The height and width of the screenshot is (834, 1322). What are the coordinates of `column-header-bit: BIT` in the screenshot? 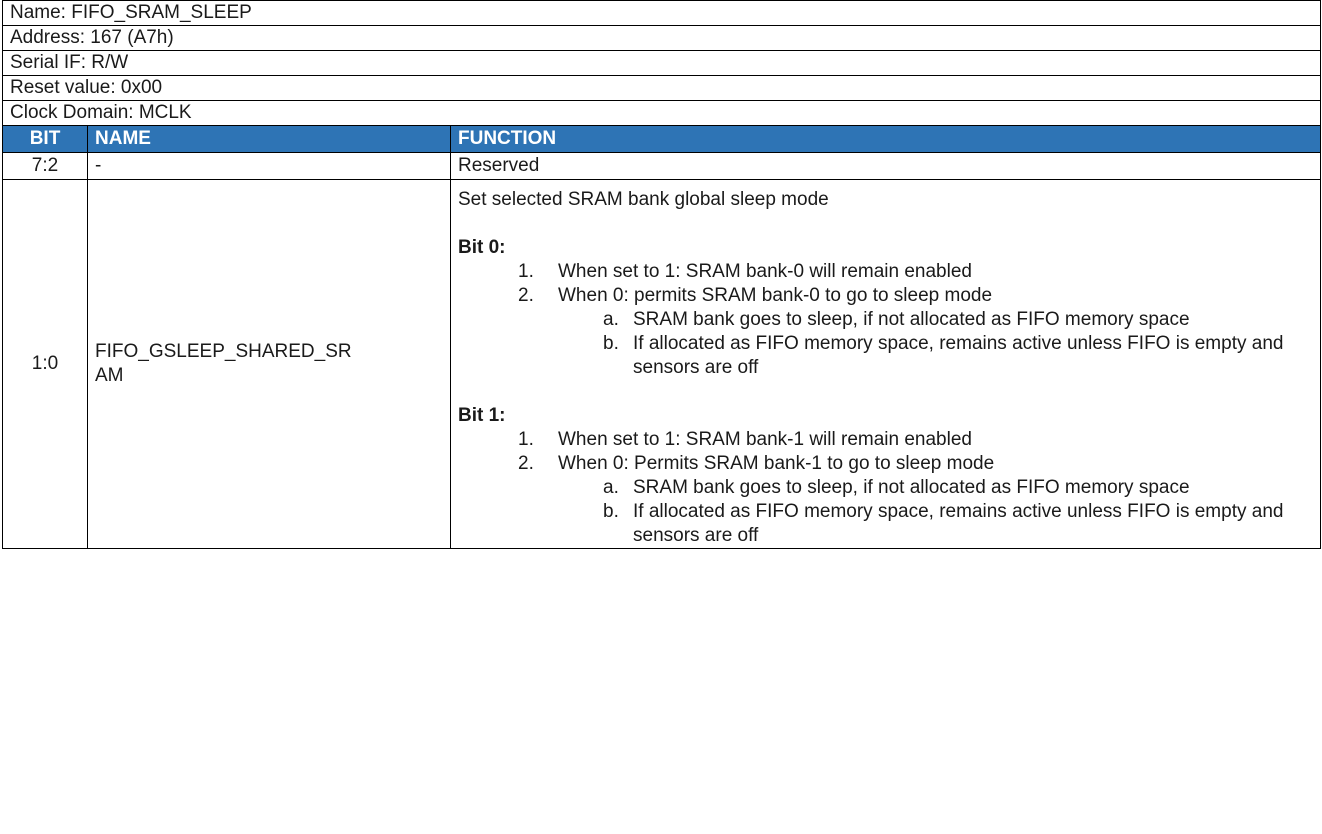 It's located at (45, 139).